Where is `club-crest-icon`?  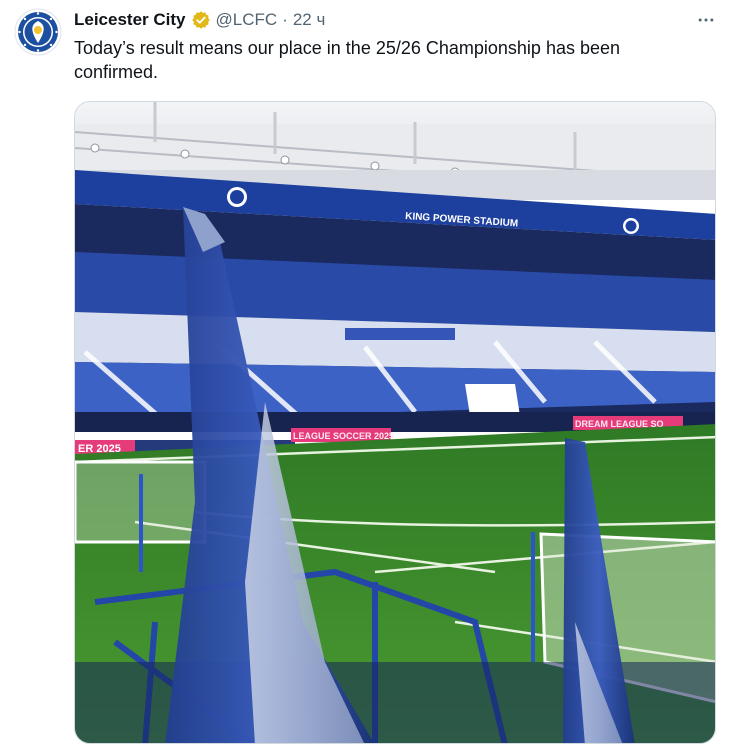 club-crest-icon is located at coordinates (38, 32).